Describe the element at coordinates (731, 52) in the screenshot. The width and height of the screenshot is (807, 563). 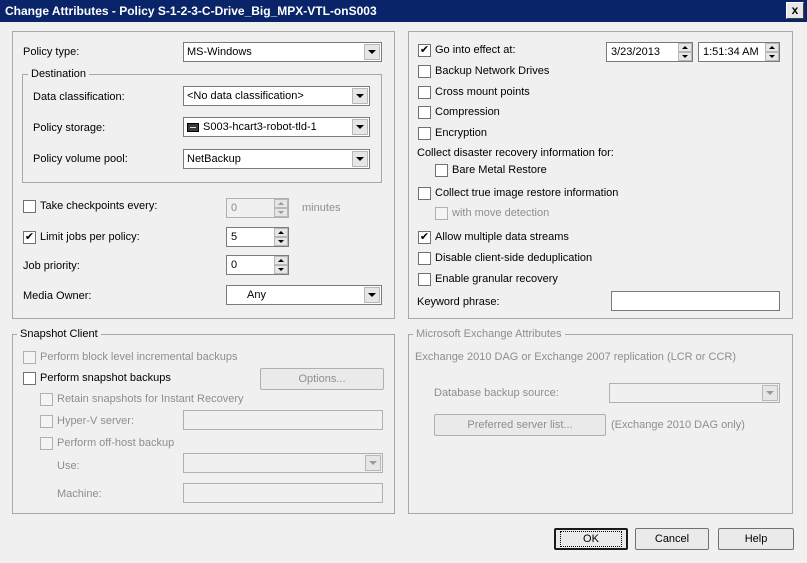
I see `effective-time-value: 1:51:34 AM` at that location.